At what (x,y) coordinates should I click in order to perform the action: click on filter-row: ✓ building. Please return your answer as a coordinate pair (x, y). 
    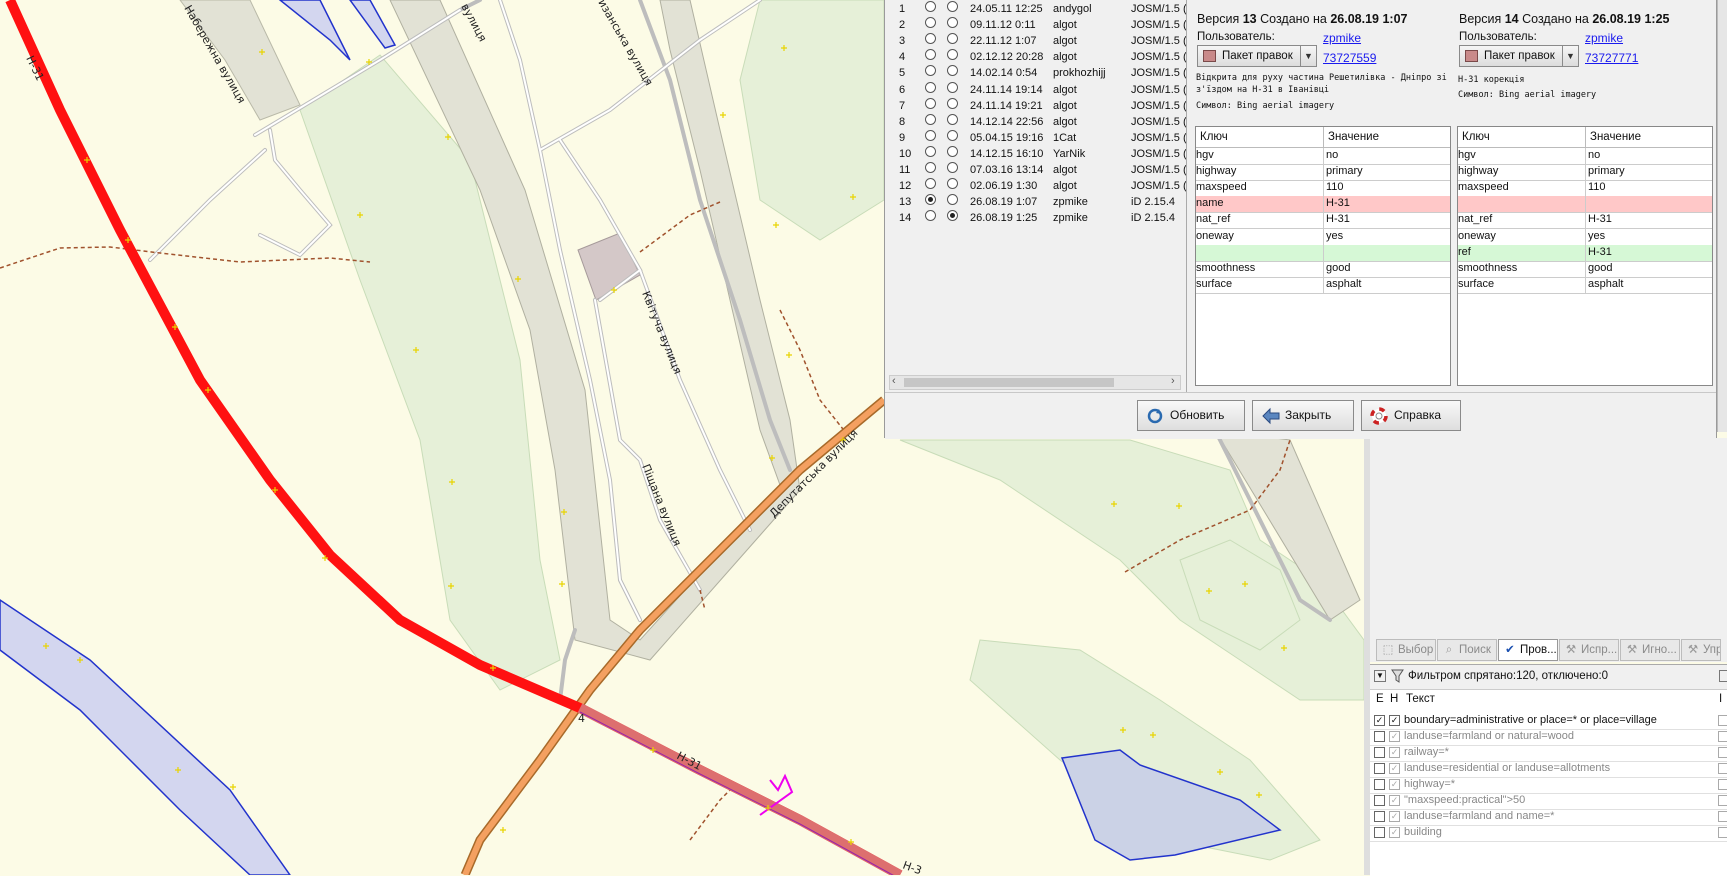
    Looking at the image, I should click on (1548, 833).